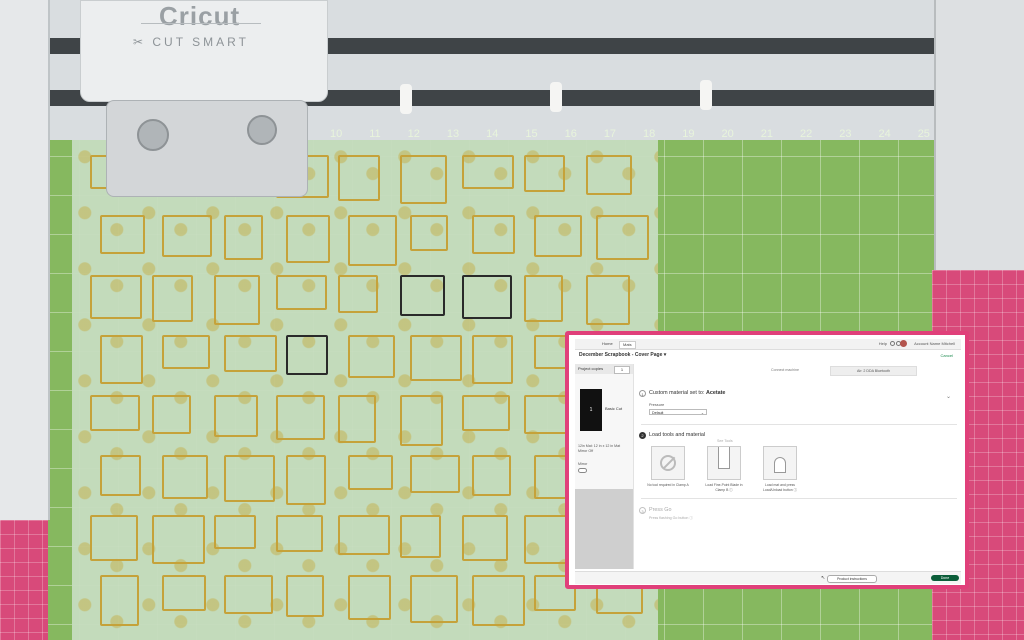 The width and height of the screenshot is (1024, 640). Describe the element at coordinates (934, 343) in the screenshot. I see `user-name: Account Name Mitchell` at that location.